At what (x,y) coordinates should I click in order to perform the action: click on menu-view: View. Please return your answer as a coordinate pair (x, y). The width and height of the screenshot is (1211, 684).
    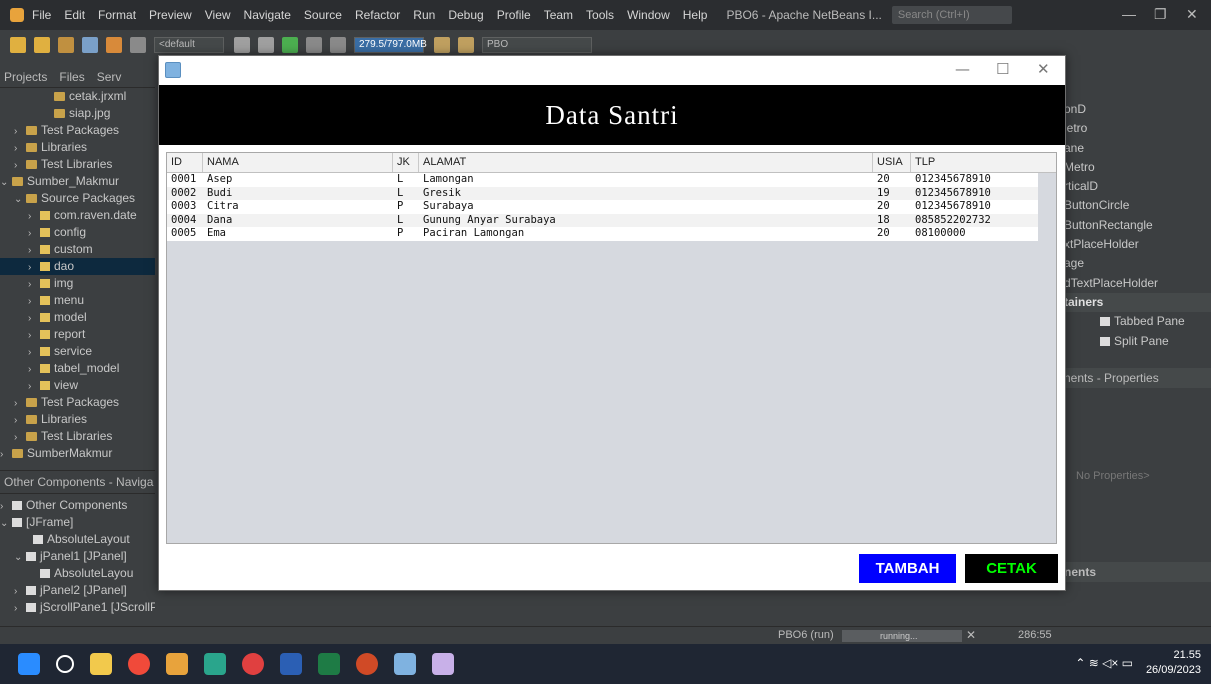
    Looking at the image, I should click on (218, 15).